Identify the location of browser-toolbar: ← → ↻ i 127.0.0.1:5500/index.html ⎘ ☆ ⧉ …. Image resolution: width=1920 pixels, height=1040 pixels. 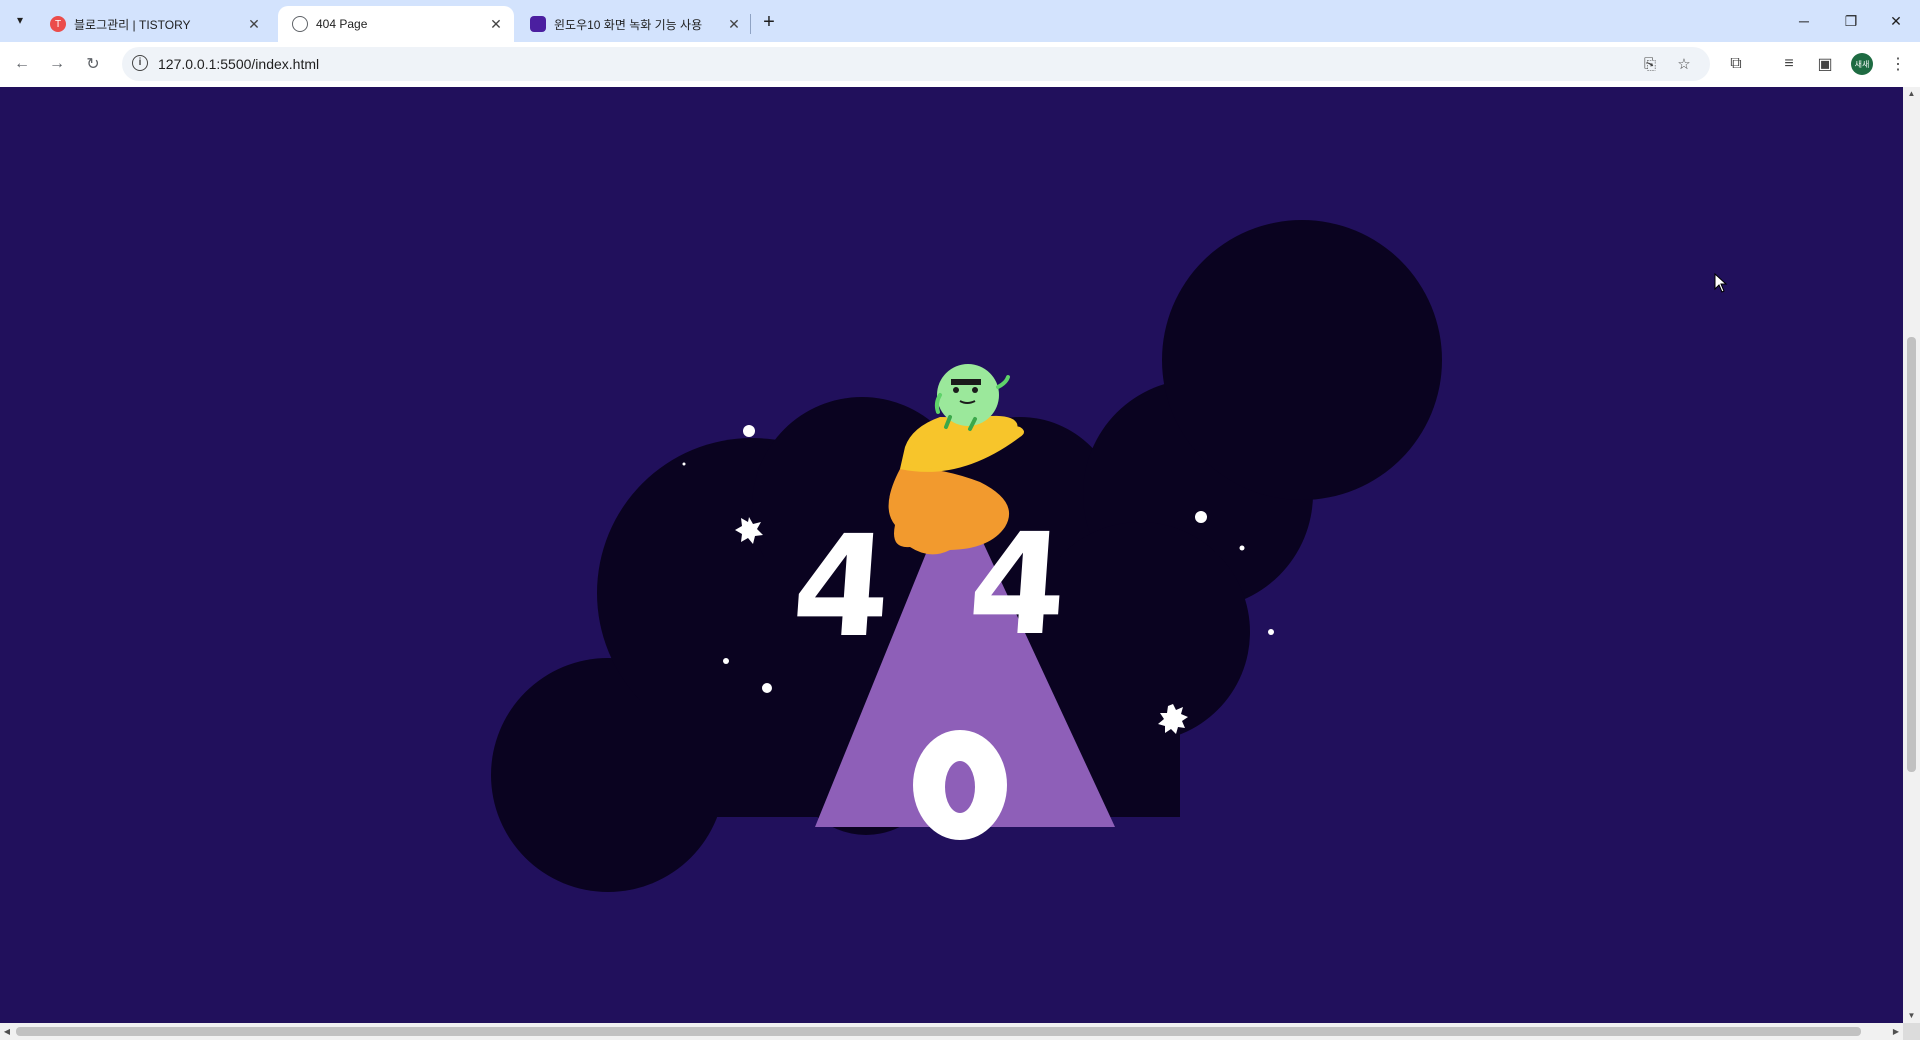
(960, 65).